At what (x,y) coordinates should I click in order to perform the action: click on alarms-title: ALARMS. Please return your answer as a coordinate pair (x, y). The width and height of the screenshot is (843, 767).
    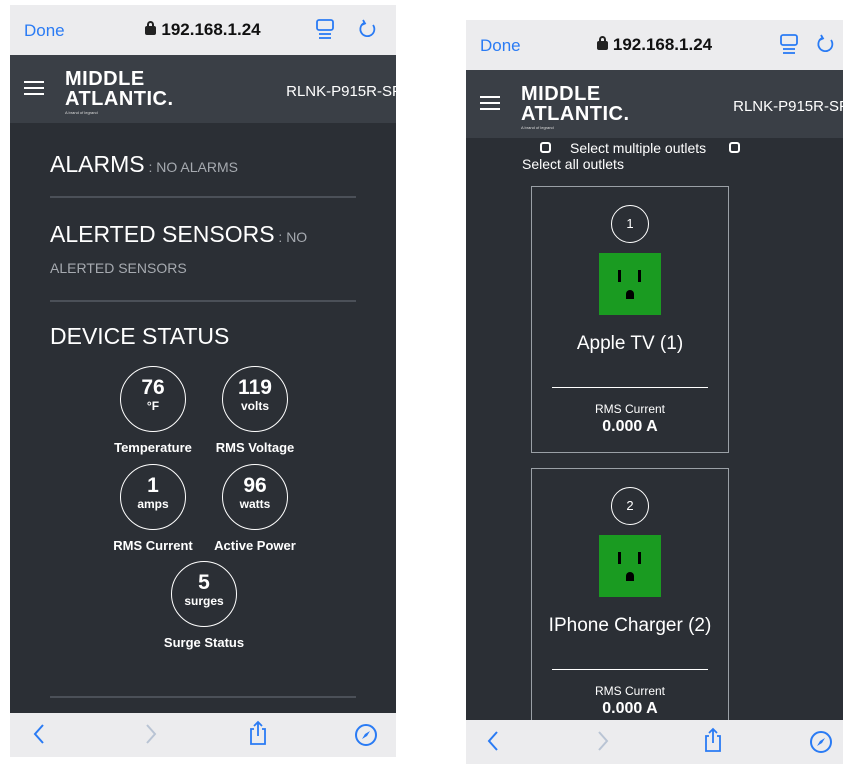
    Looking at the image, I should click on (97, 164).